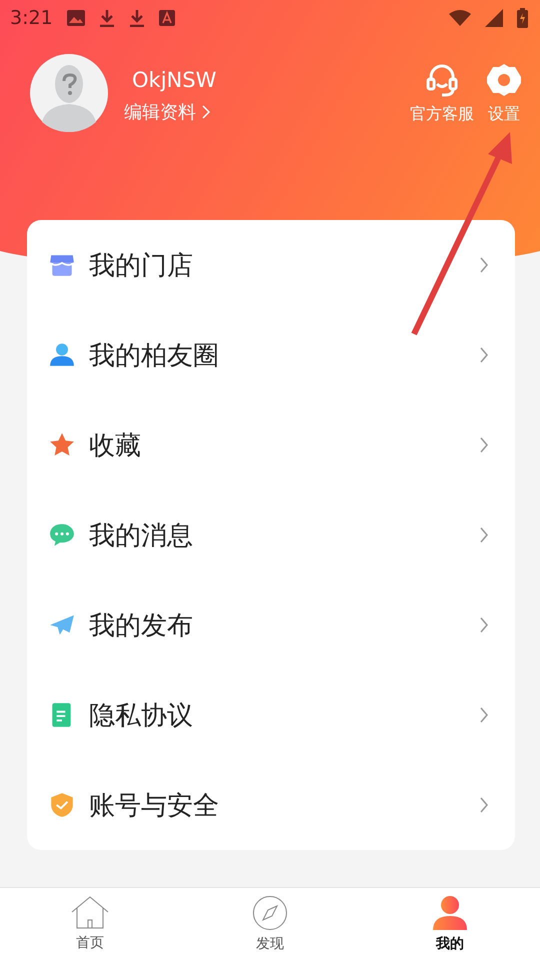 The image size is (540, 960). I want to click on compass-icon, so click(270, 913).